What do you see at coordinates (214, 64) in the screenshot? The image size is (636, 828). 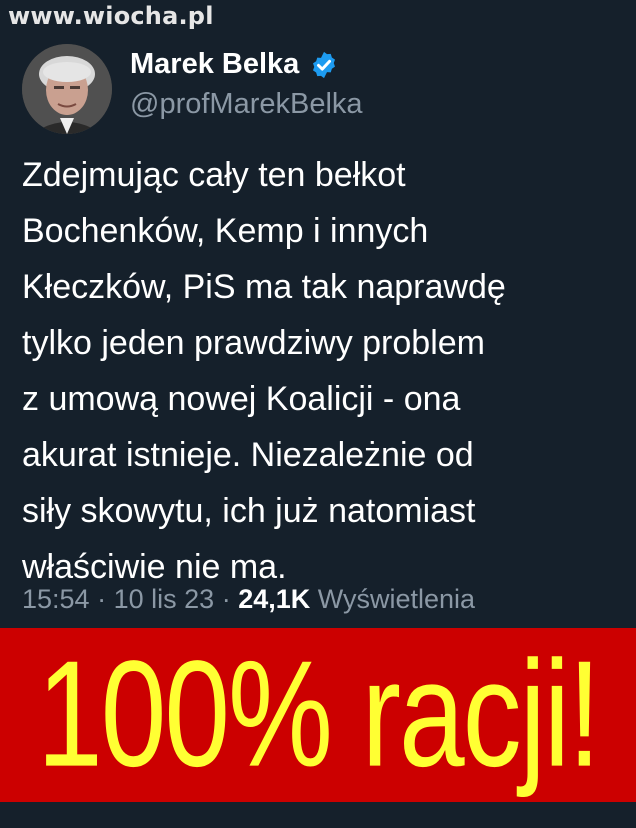 I see `author-name: Marek Belka` at bounding box center [214, 64].